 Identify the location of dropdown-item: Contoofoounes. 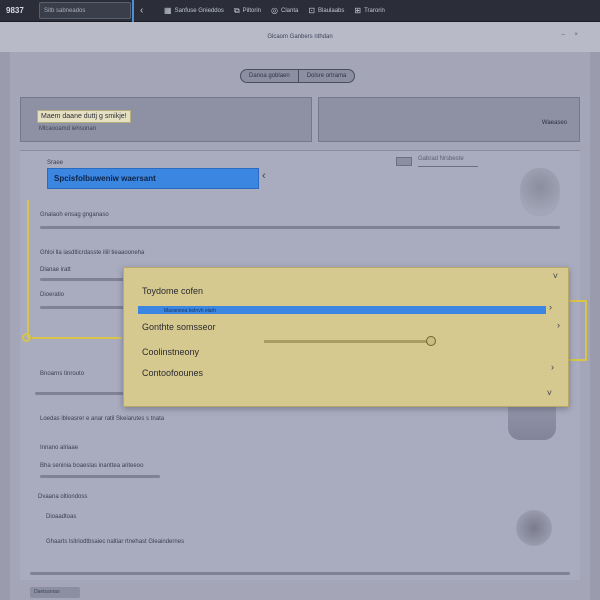
(172, 373).